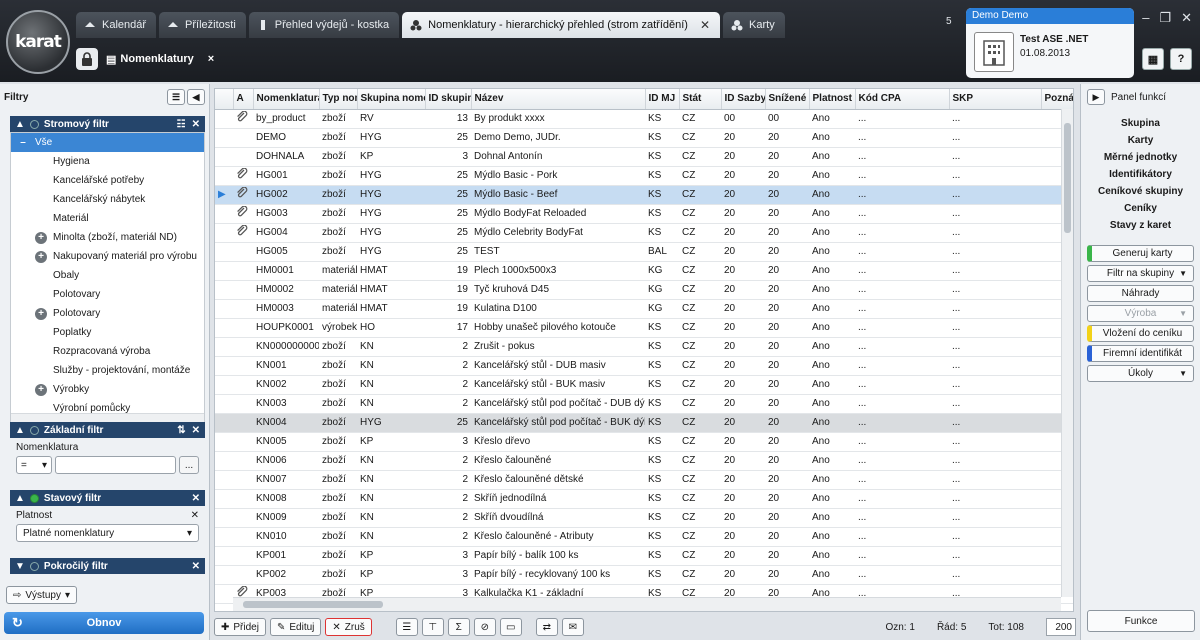 The height and width of the screenshot is (640, 1200). I want to click on tab-4: Karty, so click(754, 25).